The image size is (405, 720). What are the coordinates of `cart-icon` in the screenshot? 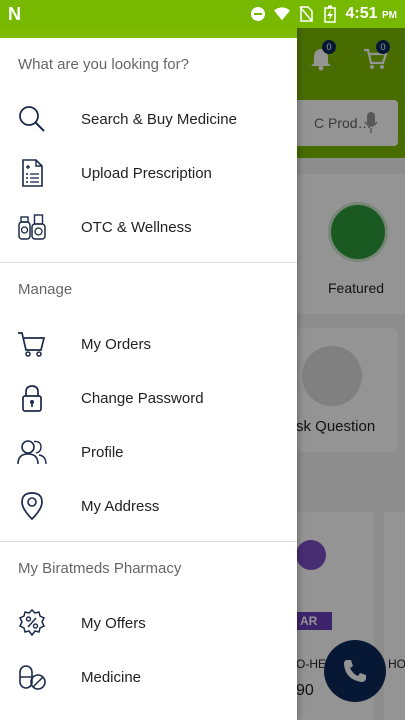 It's located at (40, 344).